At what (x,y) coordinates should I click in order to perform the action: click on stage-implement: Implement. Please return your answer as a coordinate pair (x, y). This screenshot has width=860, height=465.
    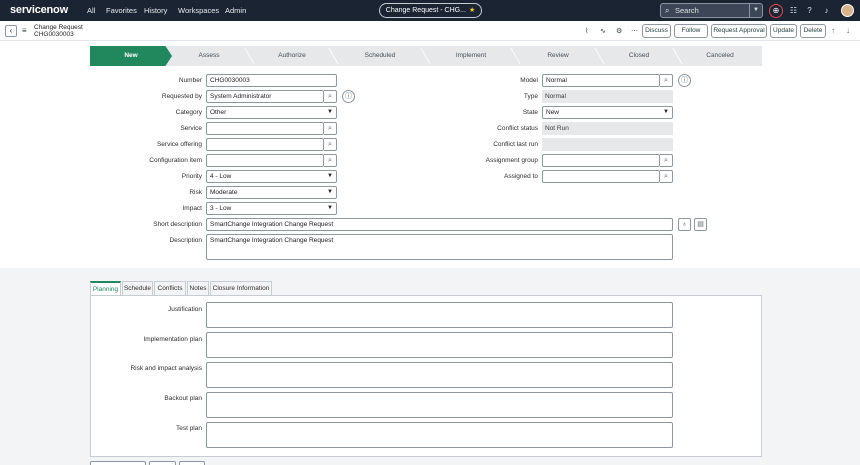
    Looking at the image, I should click on (473, 56).